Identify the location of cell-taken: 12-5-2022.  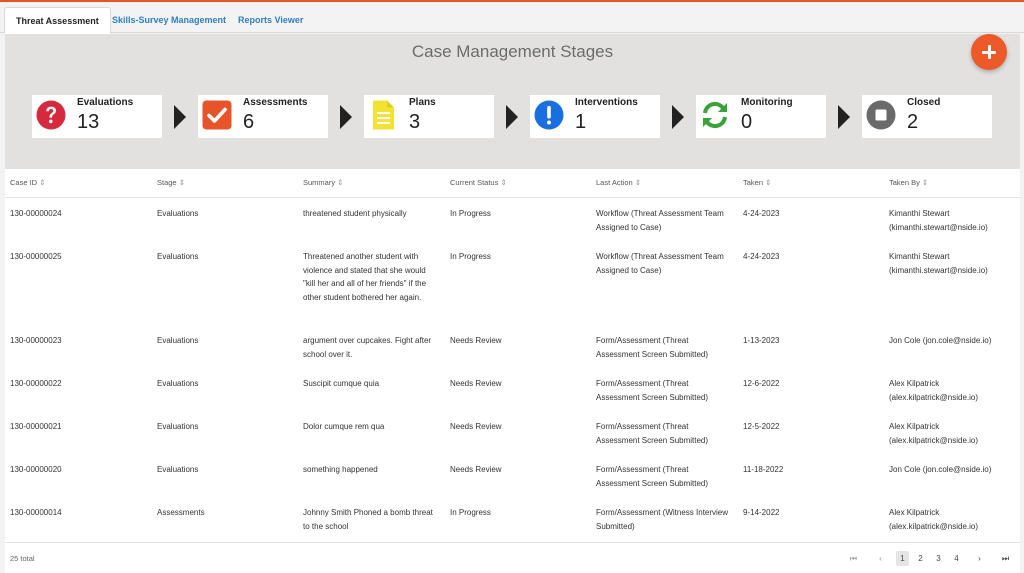
(761, 426).